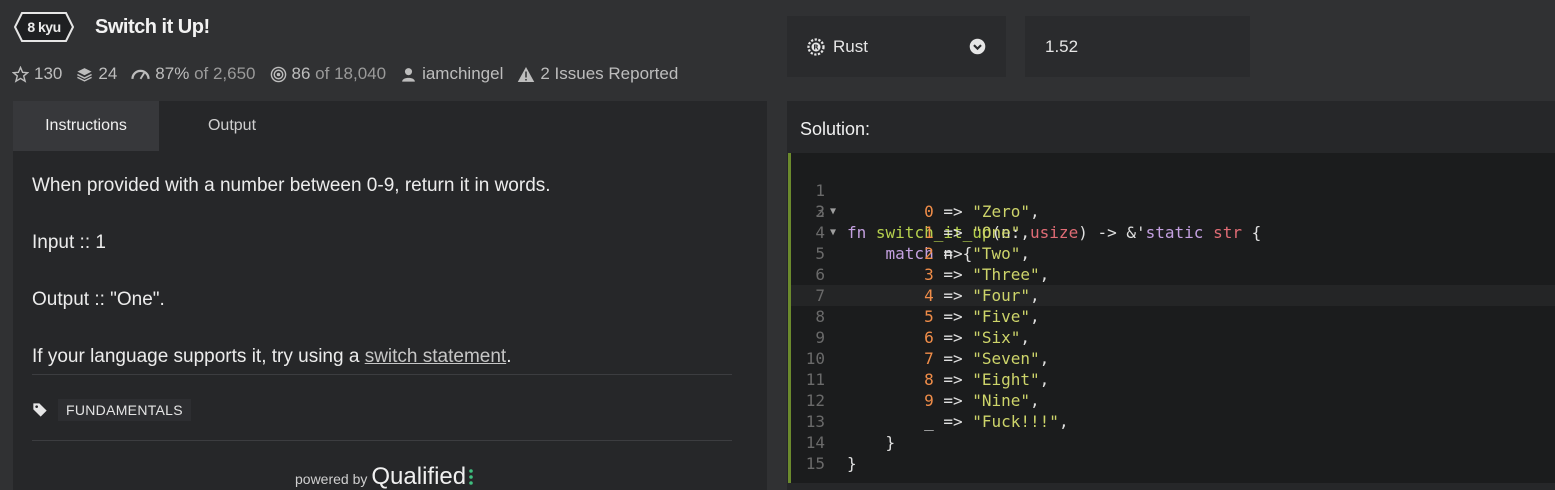 The height and width of the screenshot is (490, 1555). I want to click on code-text: 4 => "Four",, so click(982, 295).